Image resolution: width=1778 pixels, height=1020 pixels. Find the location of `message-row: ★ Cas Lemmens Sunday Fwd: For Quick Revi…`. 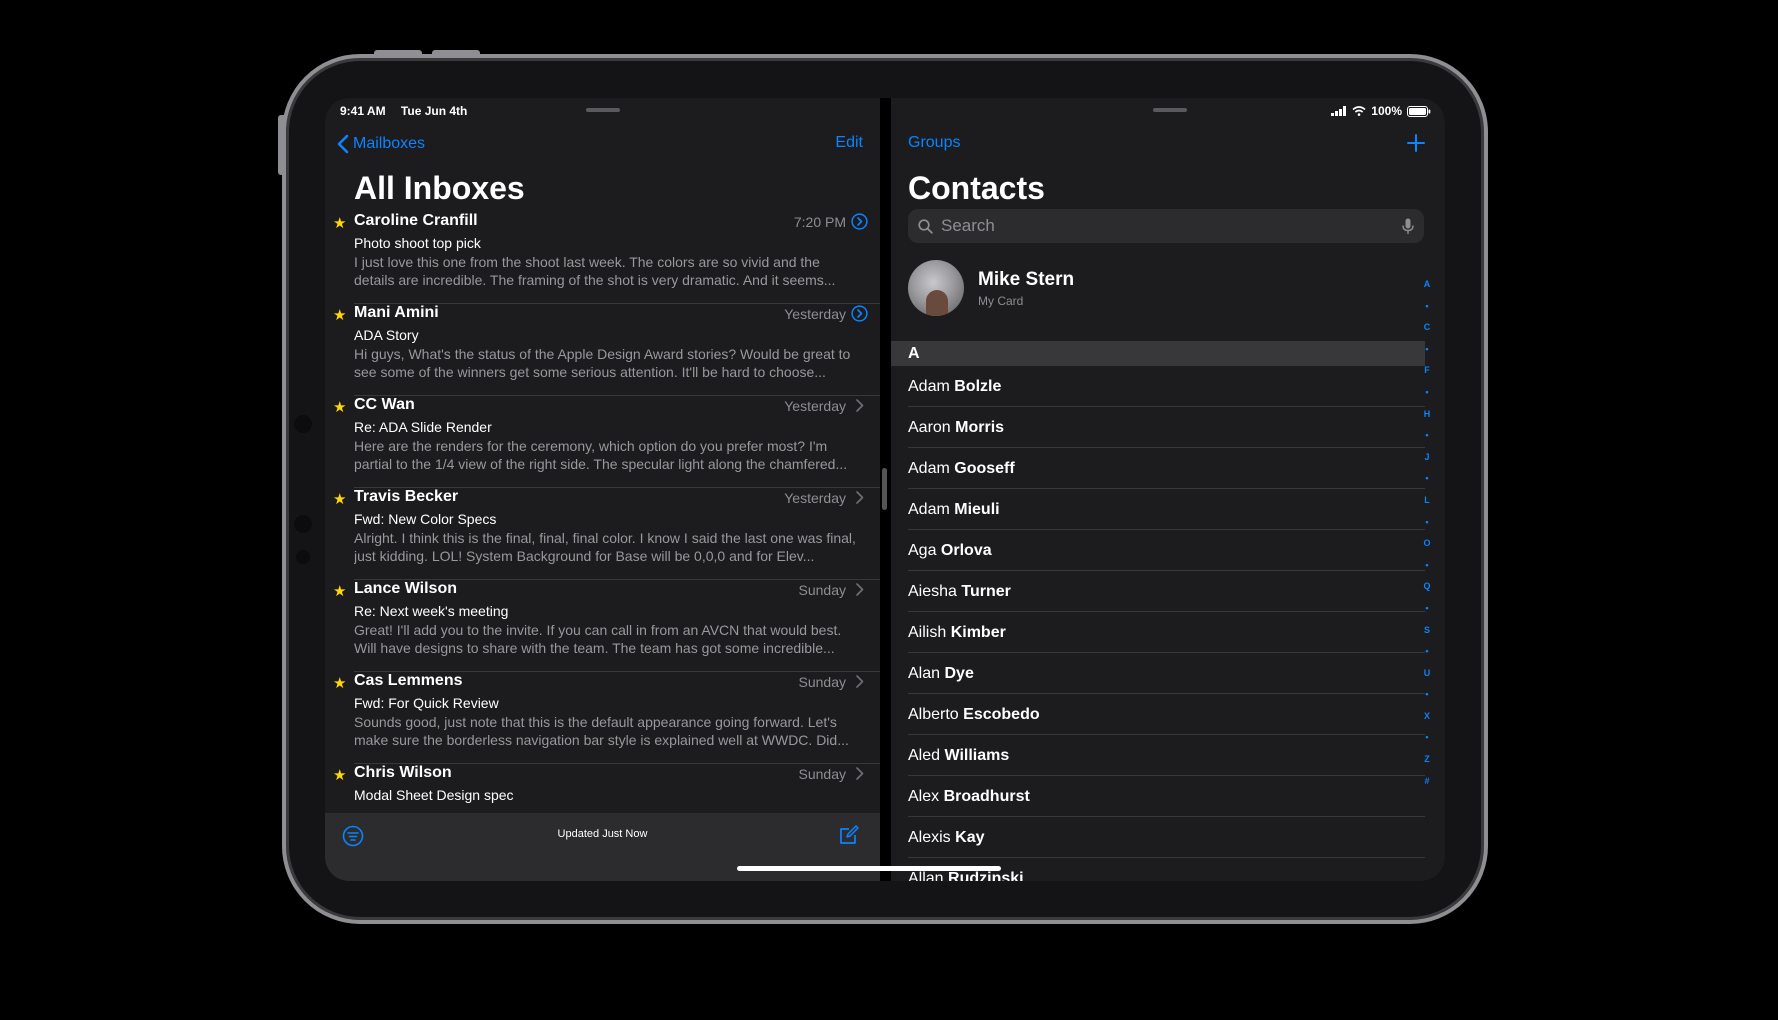

message-row: ★ Cas Lemmens Sunday Fwd: For Quick Revi… is located at coordinates (602, 718).